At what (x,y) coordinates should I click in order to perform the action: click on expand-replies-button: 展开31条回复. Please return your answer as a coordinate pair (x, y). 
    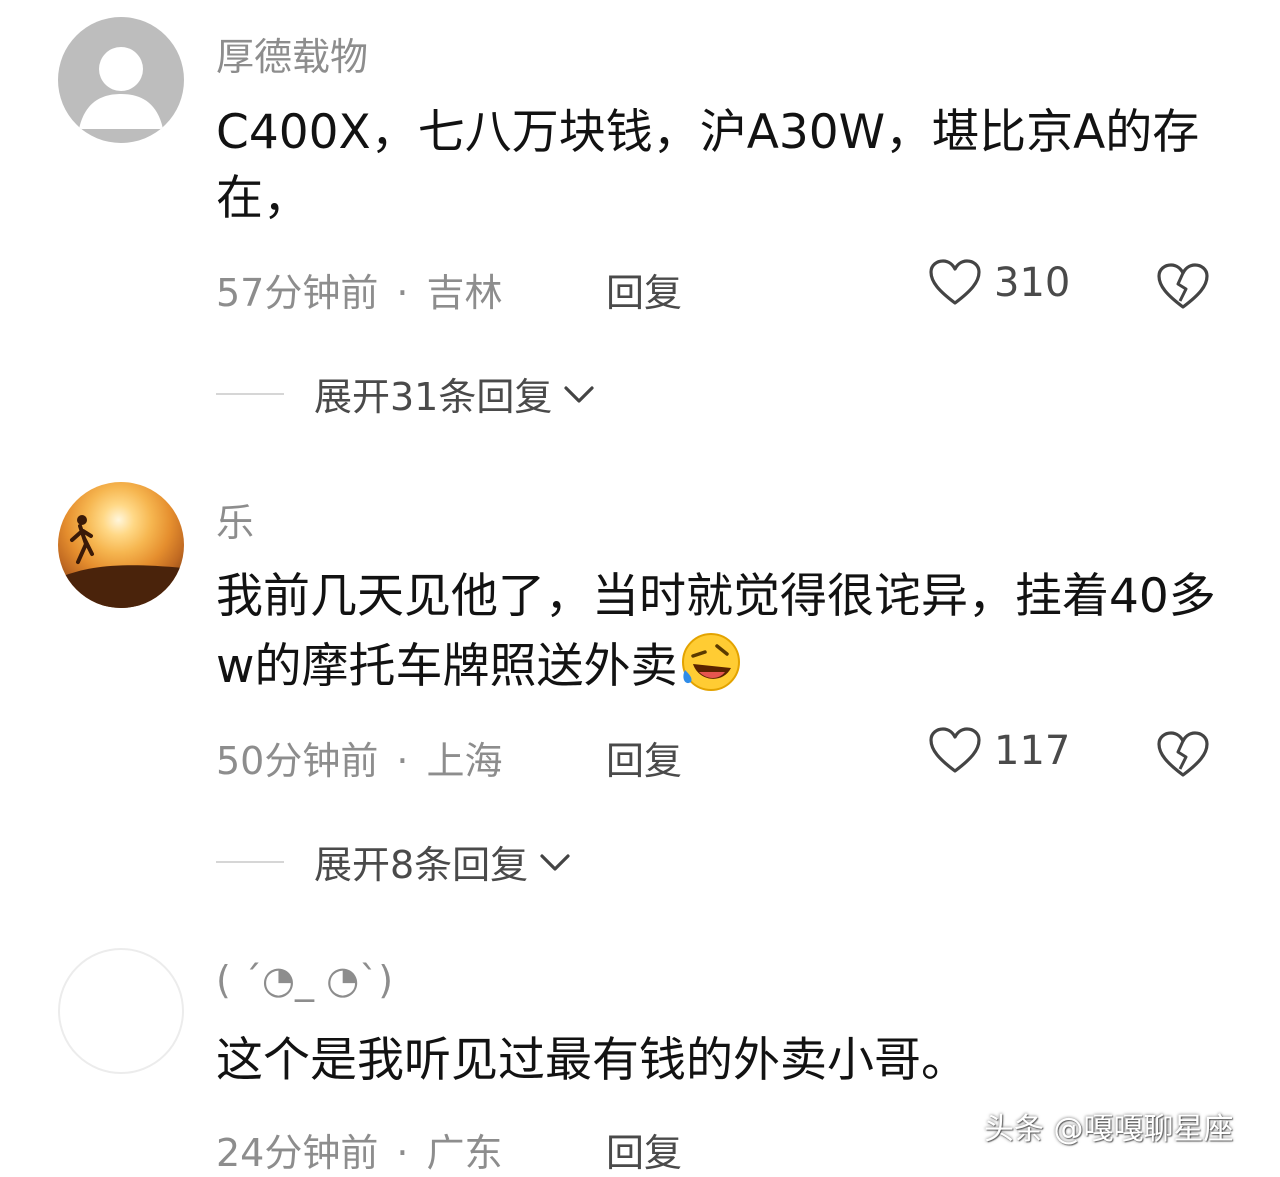
    Looking at the image, I should click on (406, 393).